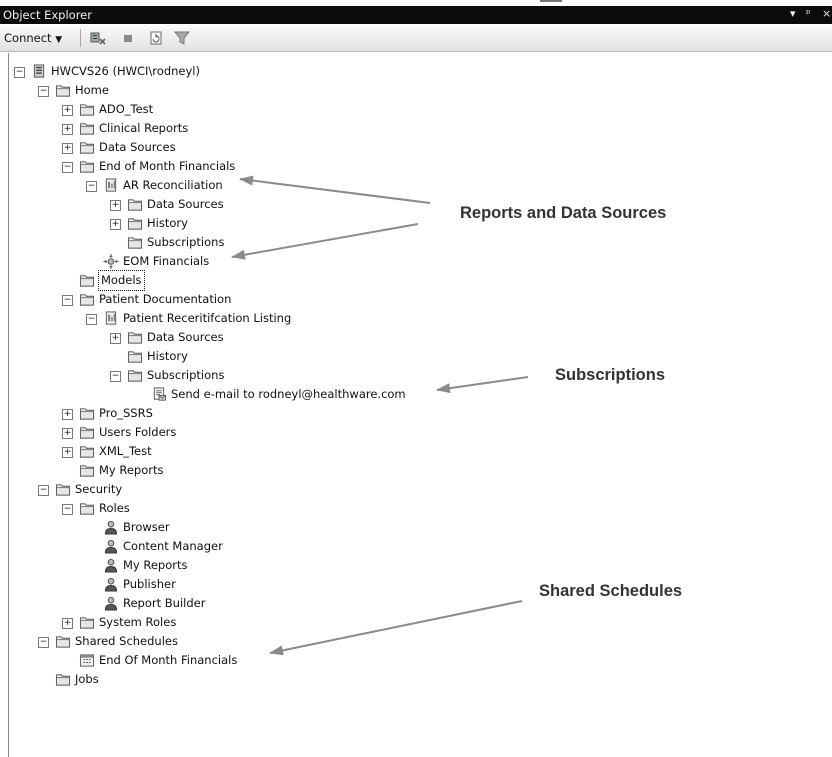  Describe the element at coordinates (80, 38) in the screenshot. I see `toolbar-separator` at that location.